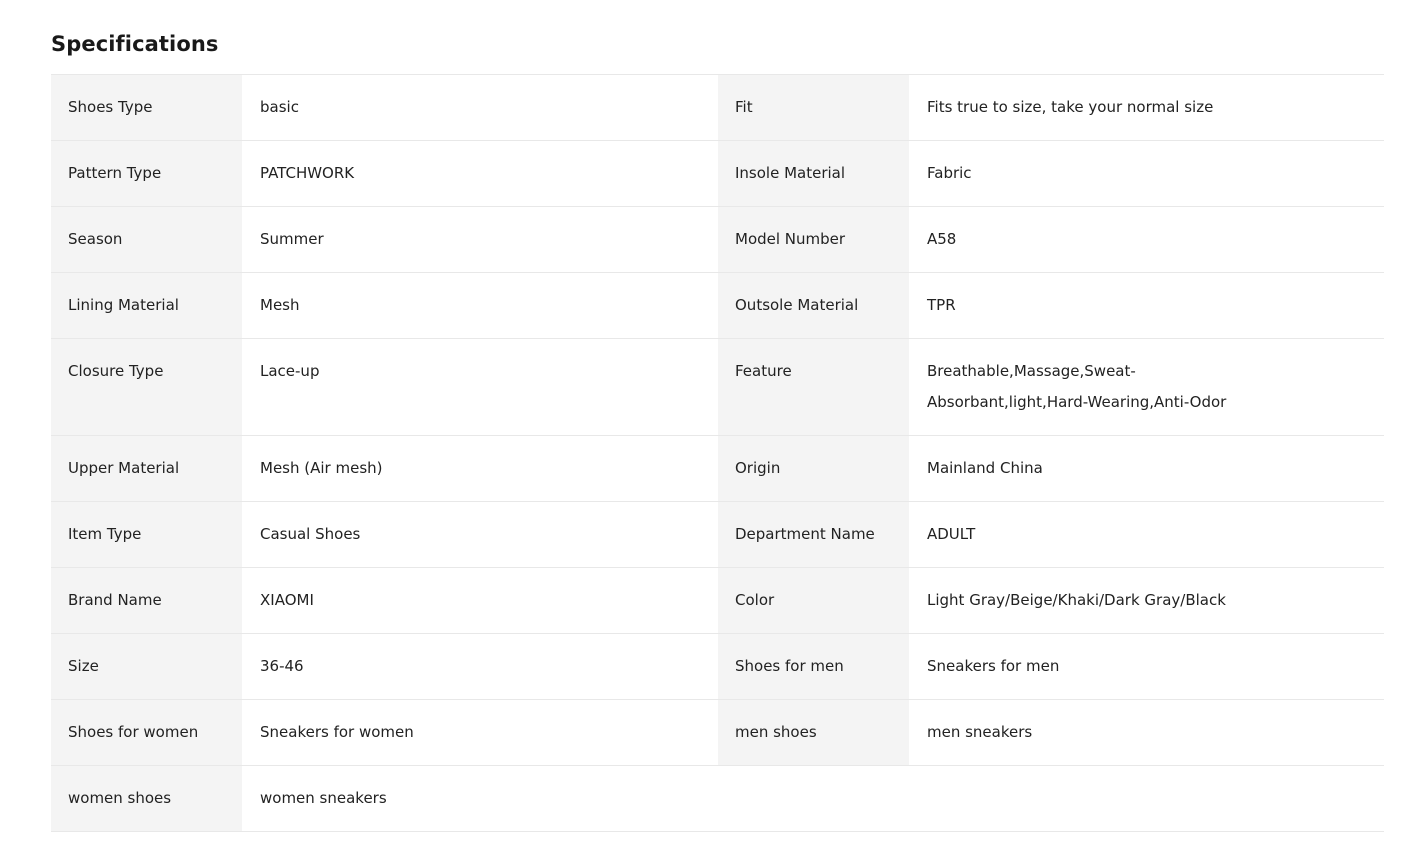  I want to click on spec-value-insole-material: Fabric, so click(1146, 173).